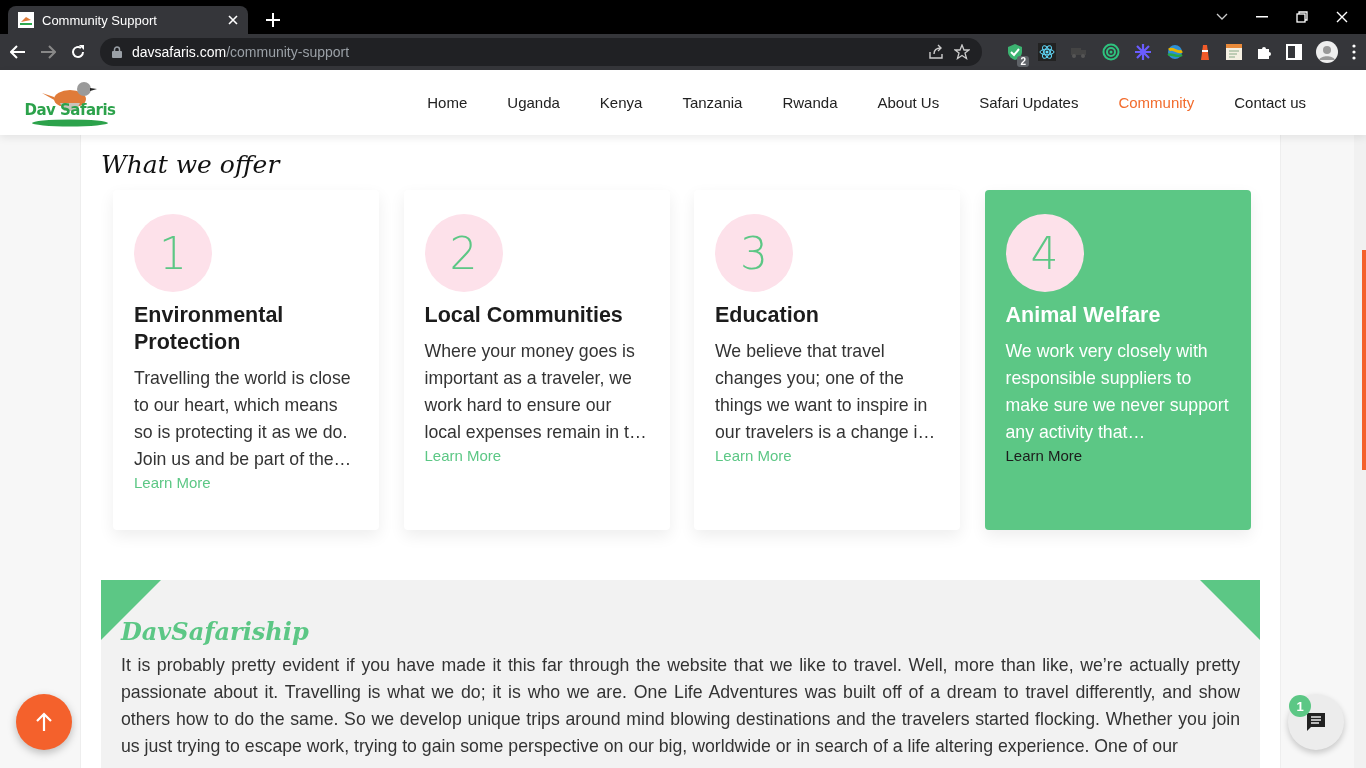  I want to click on number-circle: 1, so click(173, 253).